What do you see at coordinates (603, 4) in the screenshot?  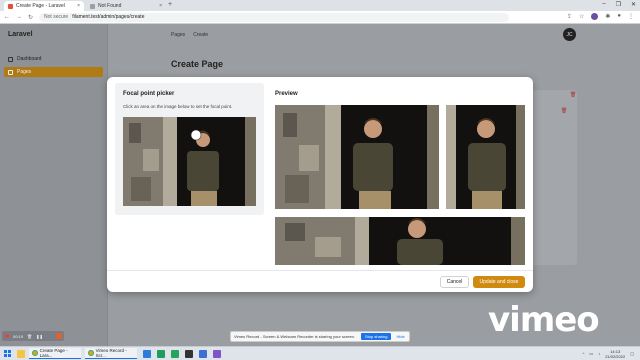 I see `minimize-button: –` at bounding box center [603, 4].